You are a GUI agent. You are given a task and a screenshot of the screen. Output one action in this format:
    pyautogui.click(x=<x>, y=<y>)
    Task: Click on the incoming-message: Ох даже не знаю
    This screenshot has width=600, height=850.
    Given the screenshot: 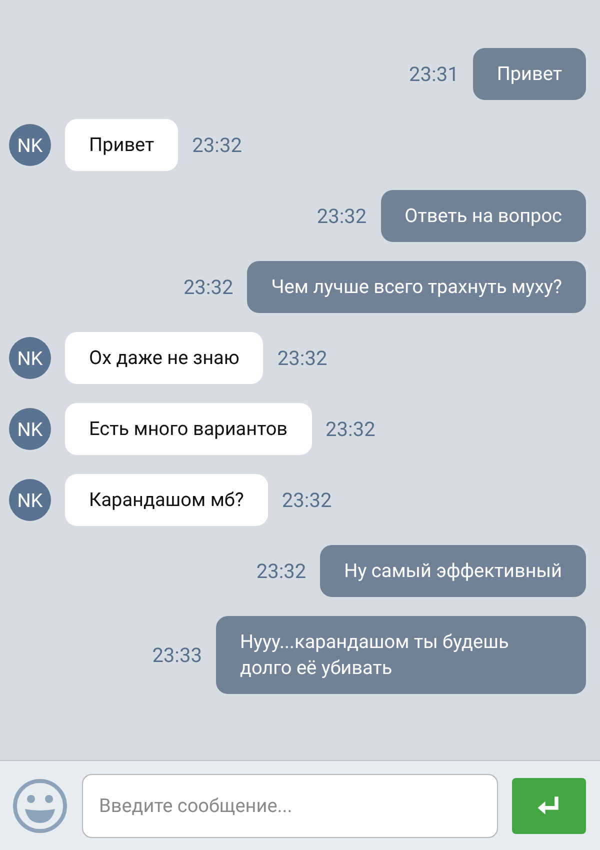 What is the action you would take?
    pyautogui.click(x=164, y=358)
    